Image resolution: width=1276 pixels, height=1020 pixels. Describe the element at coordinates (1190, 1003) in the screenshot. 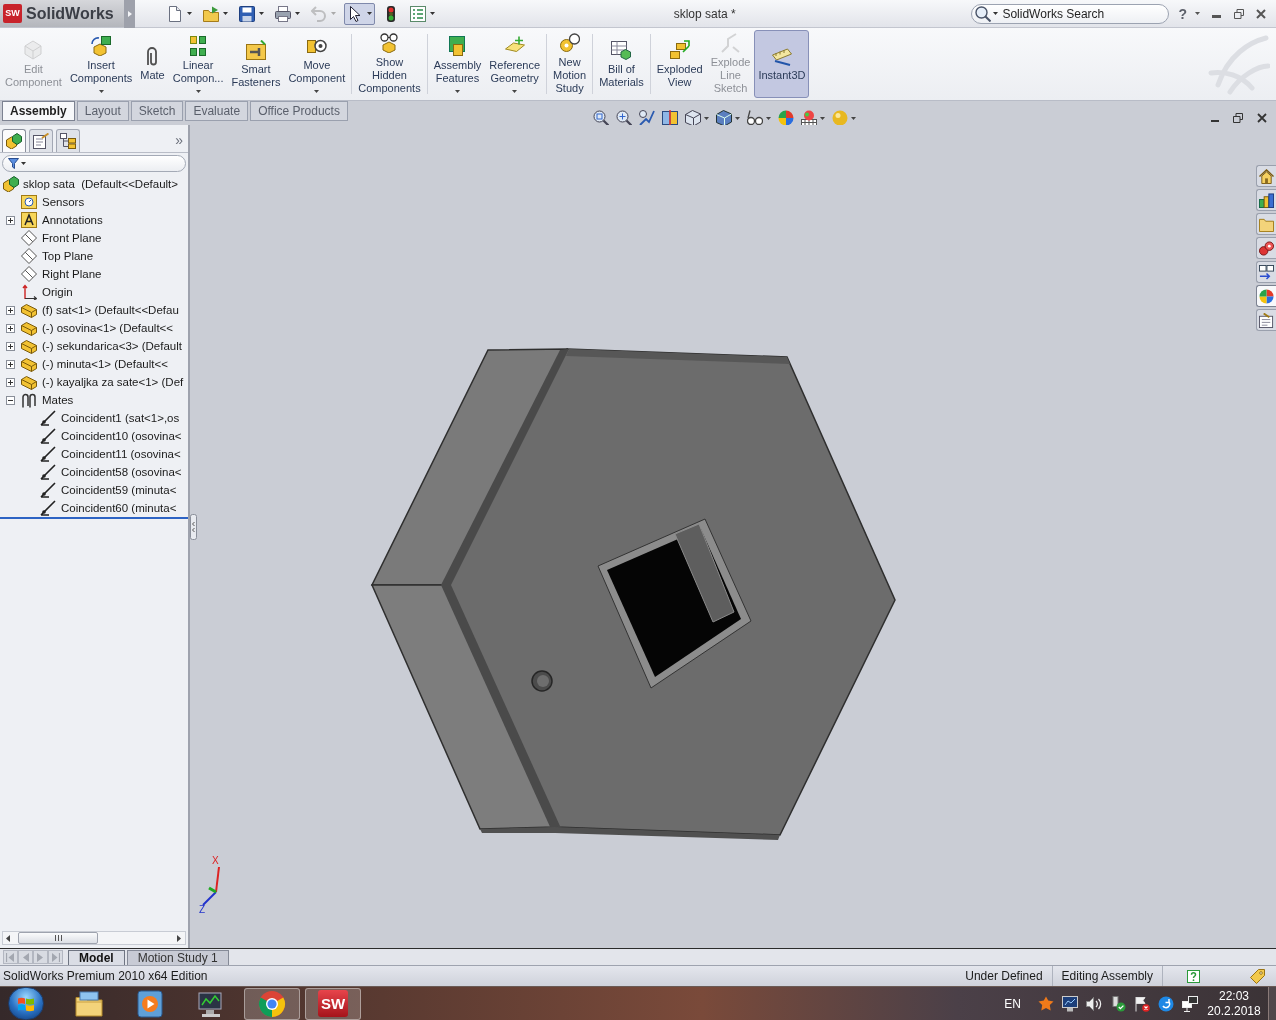

I see `network-icon` at that location.